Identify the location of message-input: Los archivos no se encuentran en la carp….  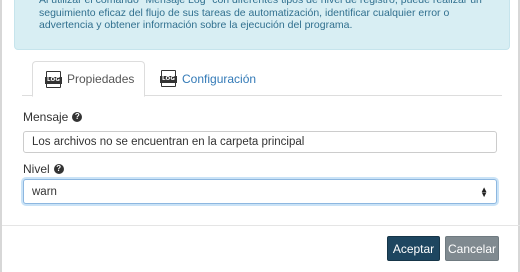
(260, 142).